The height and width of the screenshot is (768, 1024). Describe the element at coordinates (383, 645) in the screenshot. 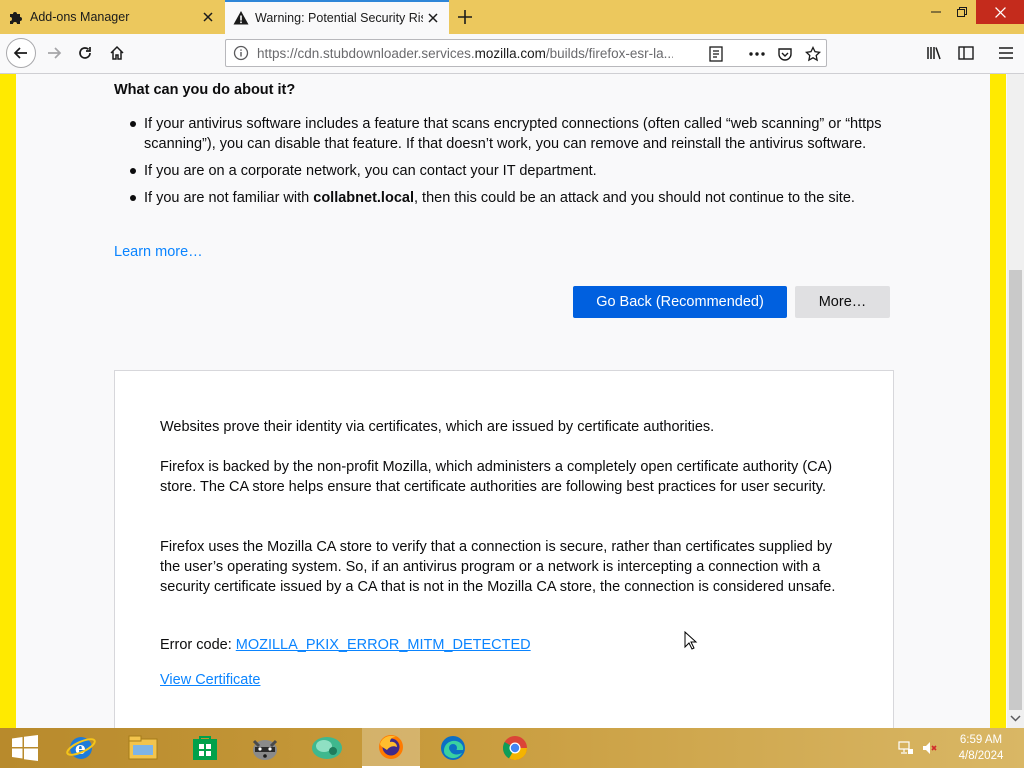

I see `error-code-link: MOZILLA_PKIX_ERROR_MITM_DETECTED` at that location.